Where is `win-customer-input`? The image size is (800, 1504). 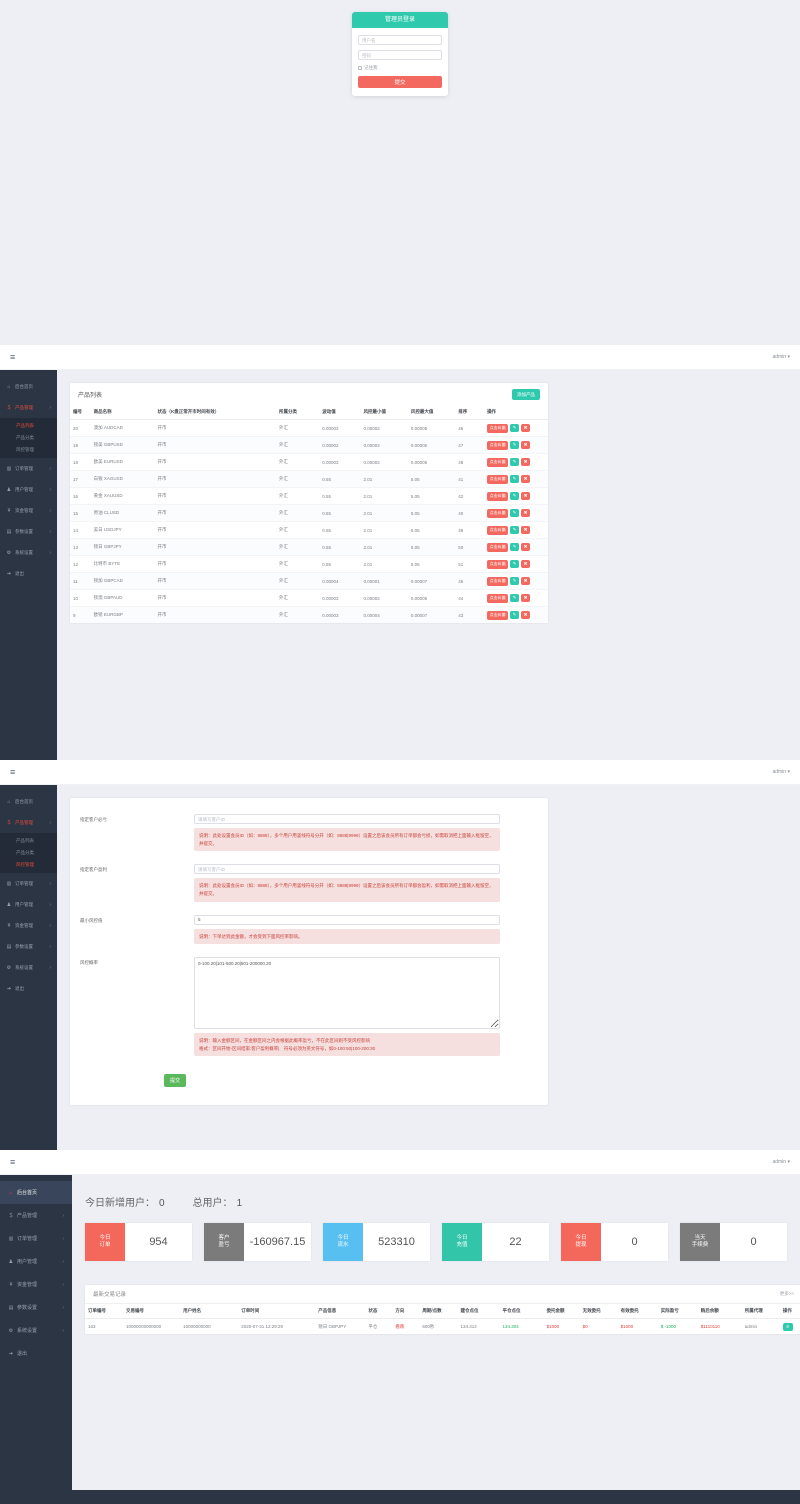
win-customer-input is located at coordinates (347, 869).